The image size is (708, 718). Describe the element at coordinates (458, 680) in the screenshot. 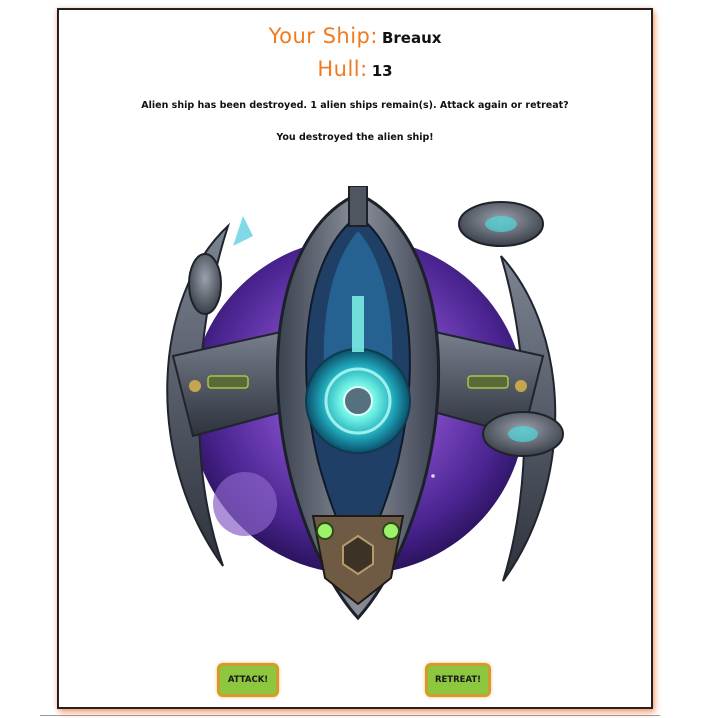

I see `retreat-button: RETREAT!` at that location.